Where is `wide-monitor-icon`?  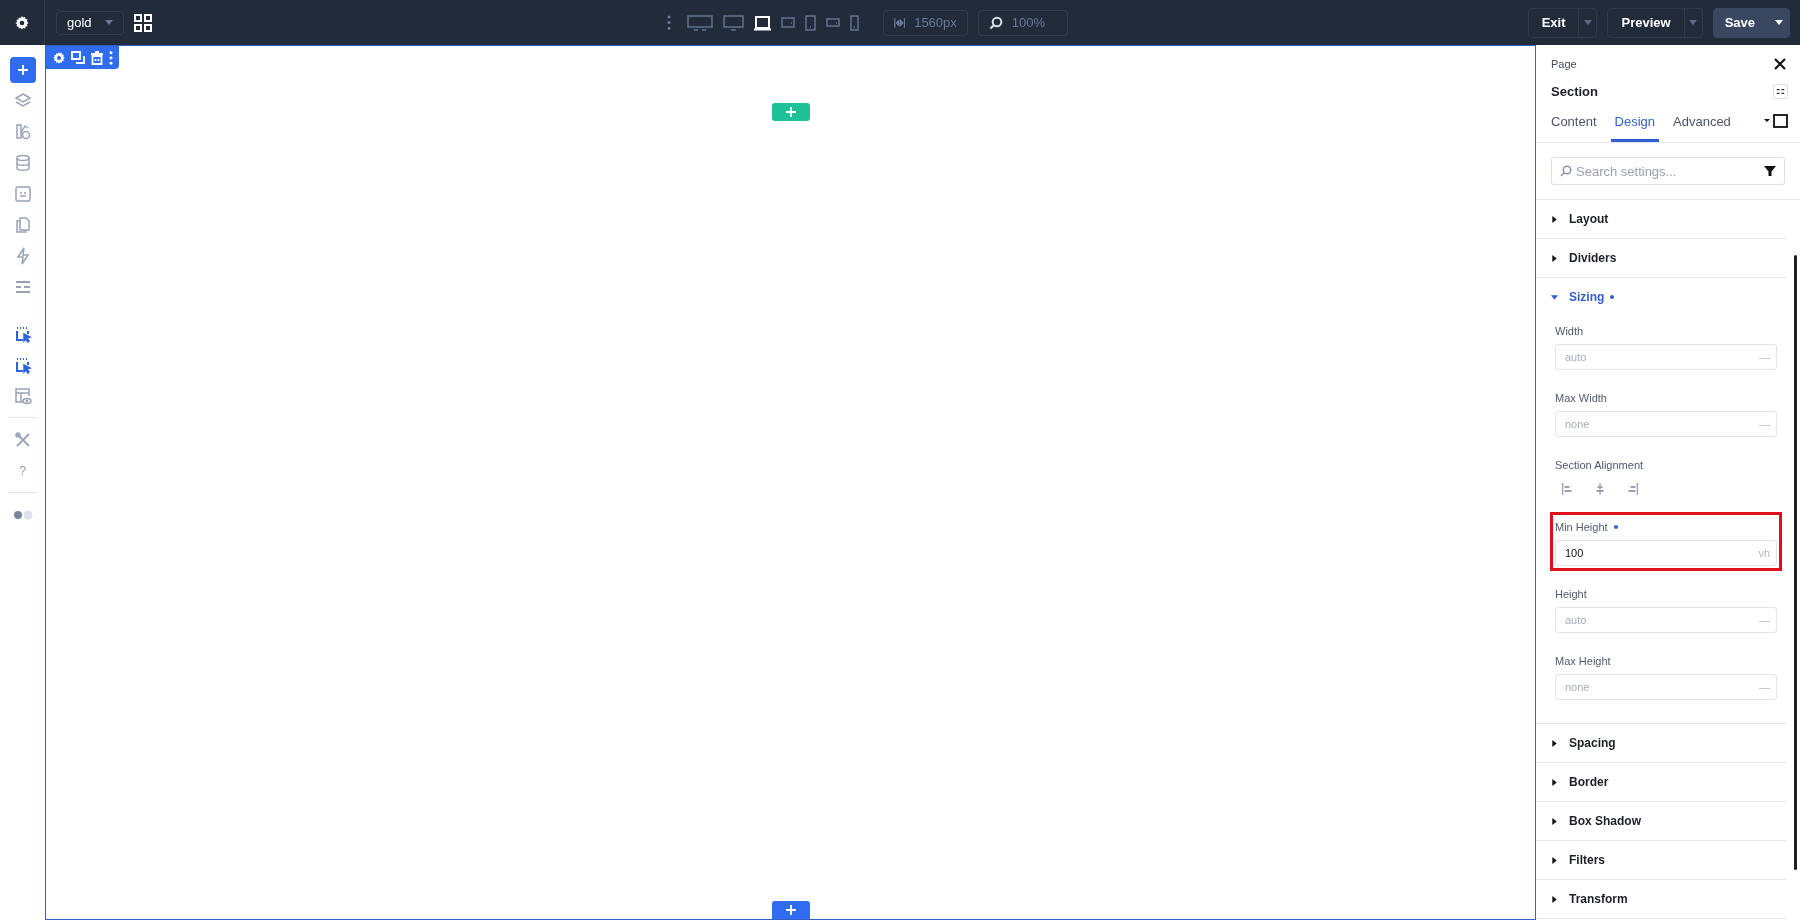
wide-monitor-icon is located at coordinates (699, 22).